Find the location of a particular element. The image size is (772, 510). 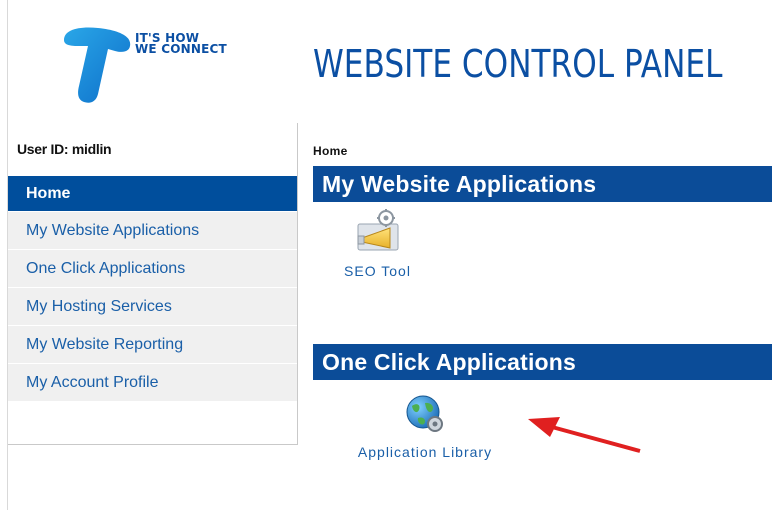

sidebar-item-my-hosting-services: My Hosting Services is located at coordinates (152, 307).